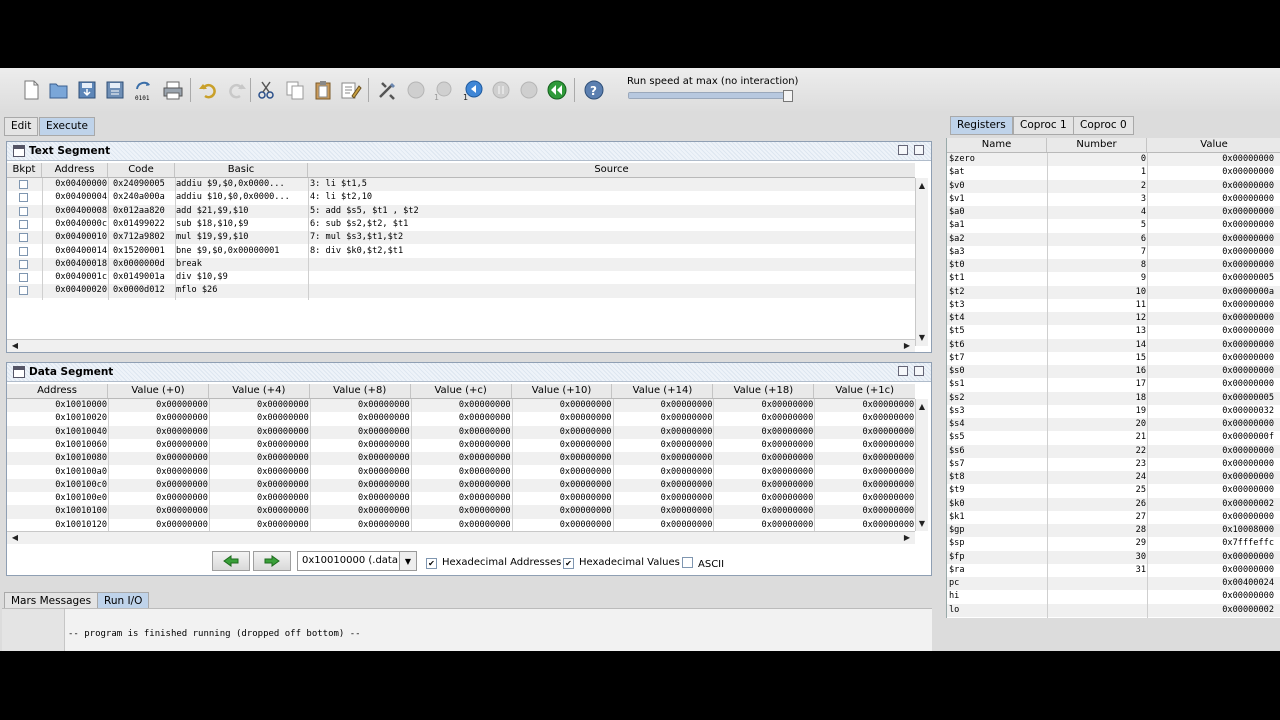 Image resolution: width=1280 pixels, height=720 pixels. Describe the element at coordinates (864, 391) in the screenshot. I see `data-column-header: Value (+1c)` at that location.